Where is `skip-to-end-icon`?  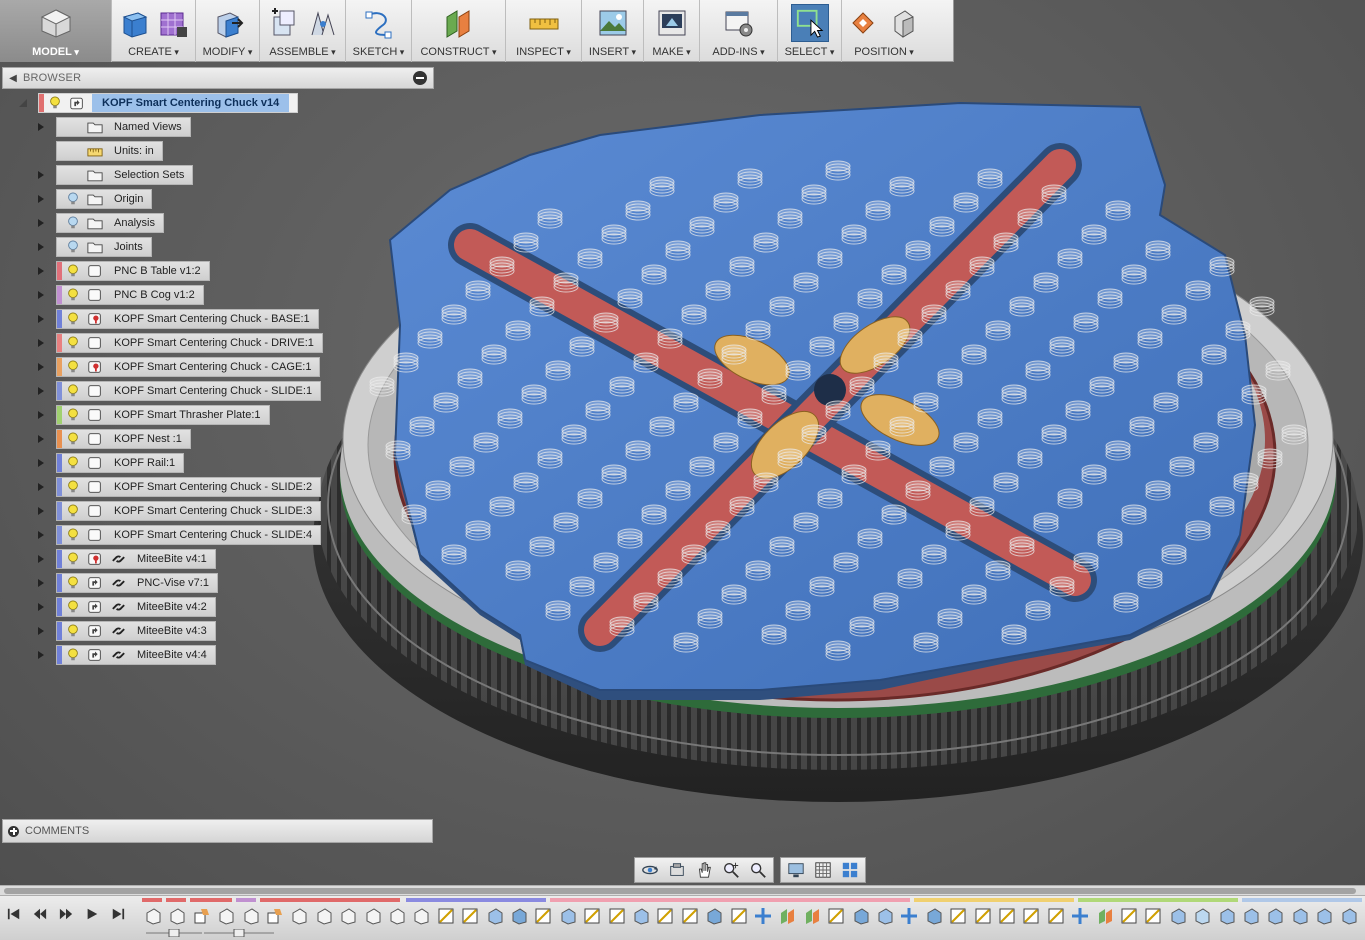
skip-to-end-icon is located at coordinates (118, 914).